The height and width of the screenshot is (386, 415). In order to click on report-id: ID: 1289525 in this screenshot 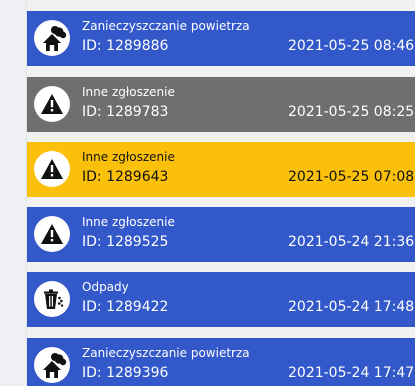, I will do `click(125, 242)`.